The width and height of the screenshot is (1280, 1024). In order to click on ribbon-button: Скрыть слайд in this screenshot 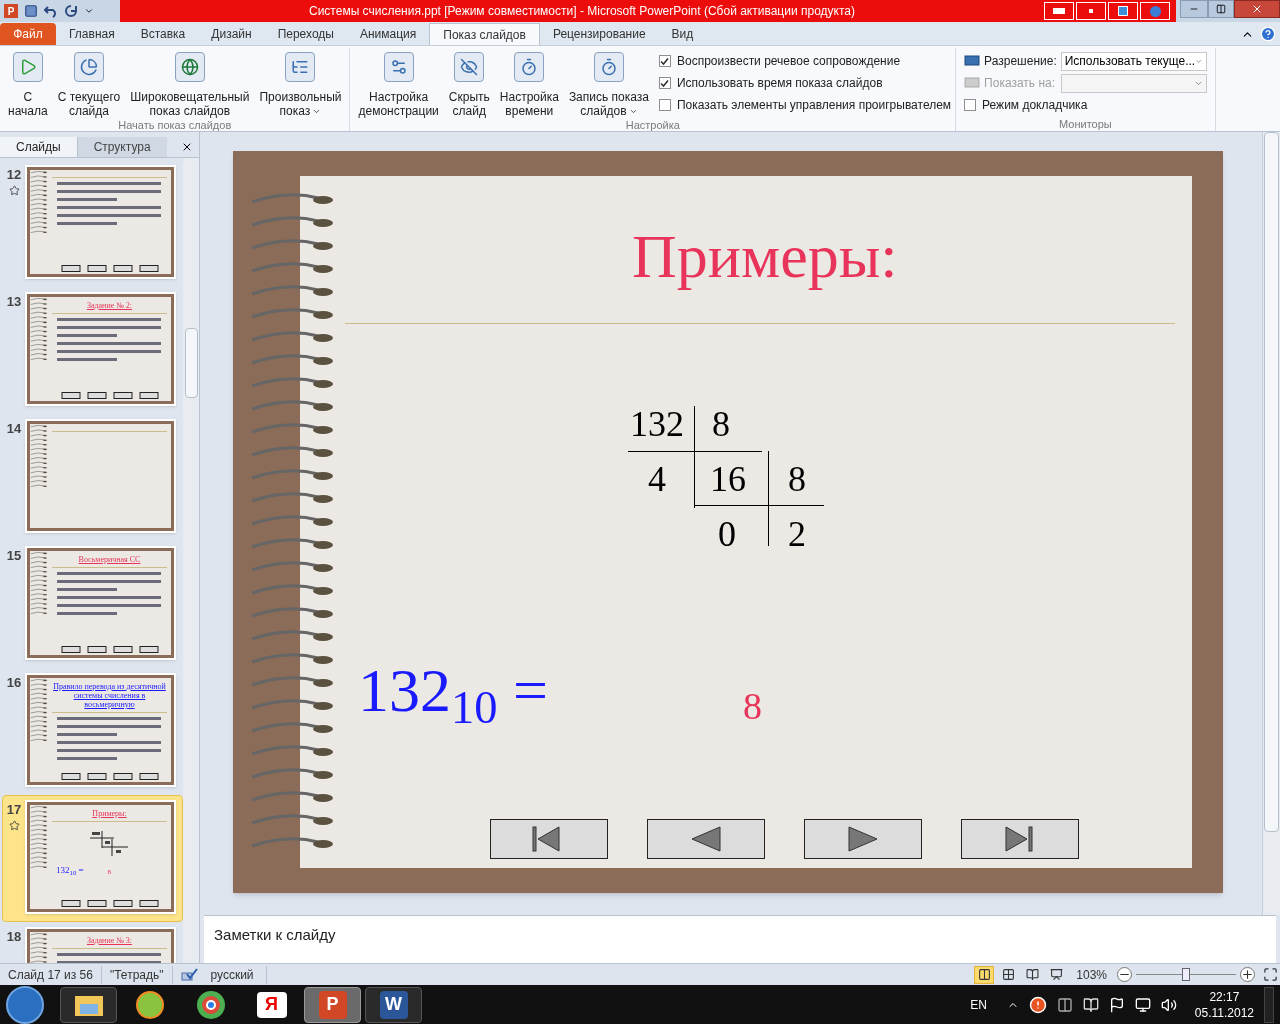, I will do `click(469, 83)`.